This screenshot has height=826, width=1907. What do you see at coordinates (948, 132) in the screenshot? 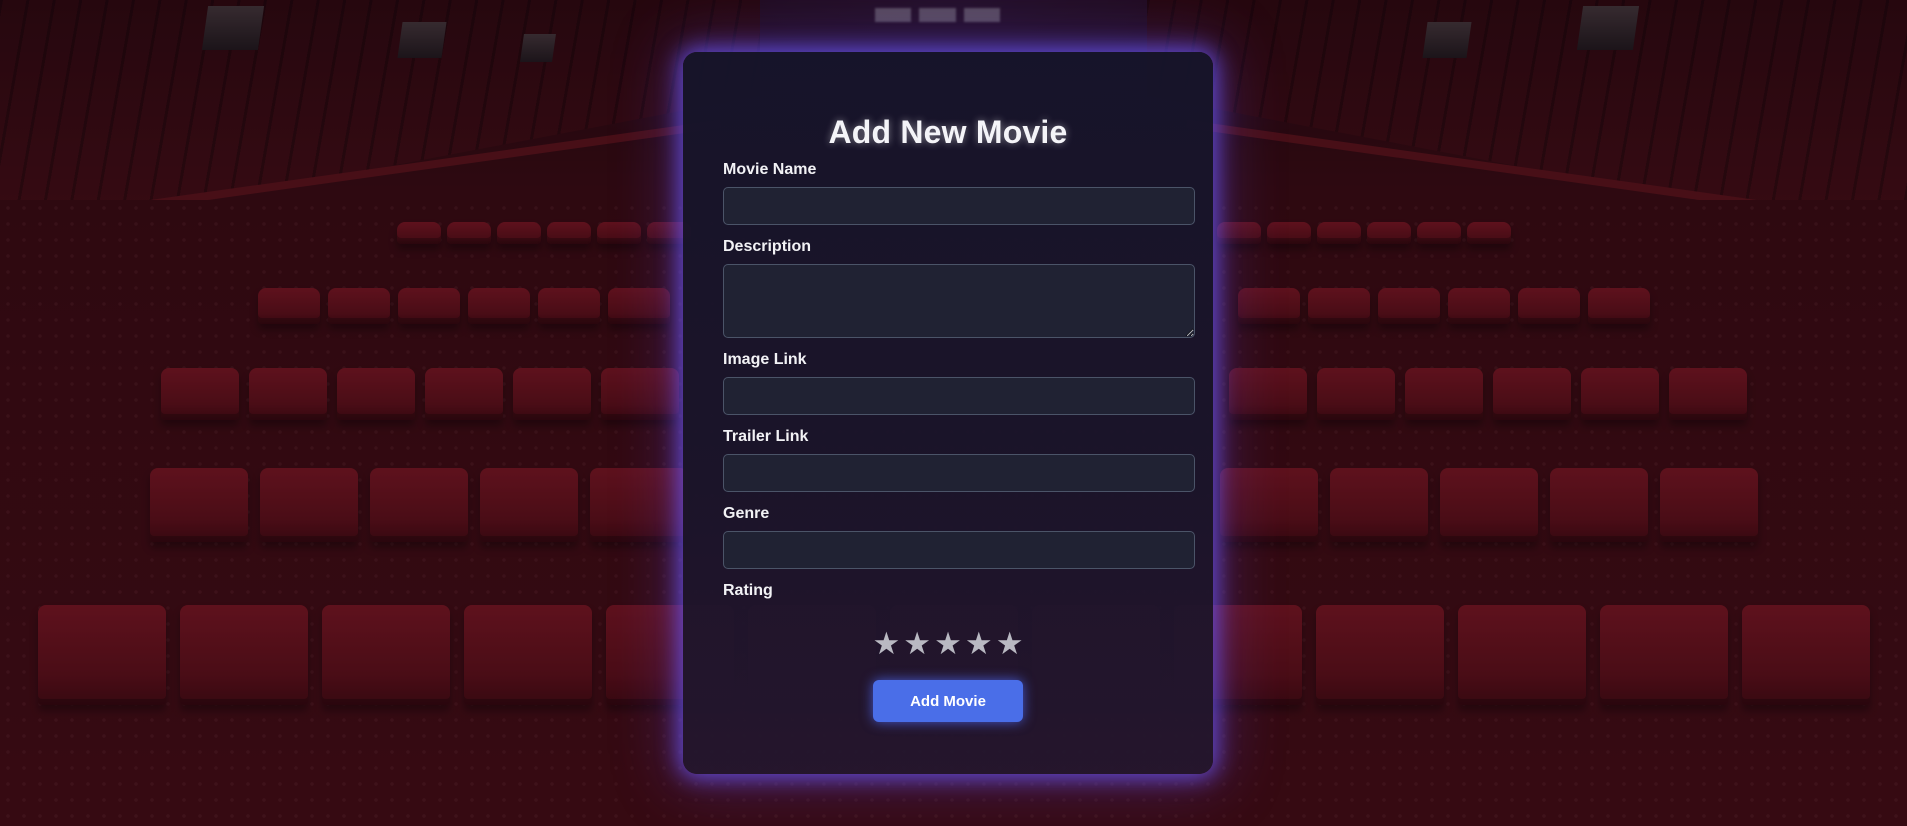
I see `form-title: Add New Movie` at bounding box center [948, 132].